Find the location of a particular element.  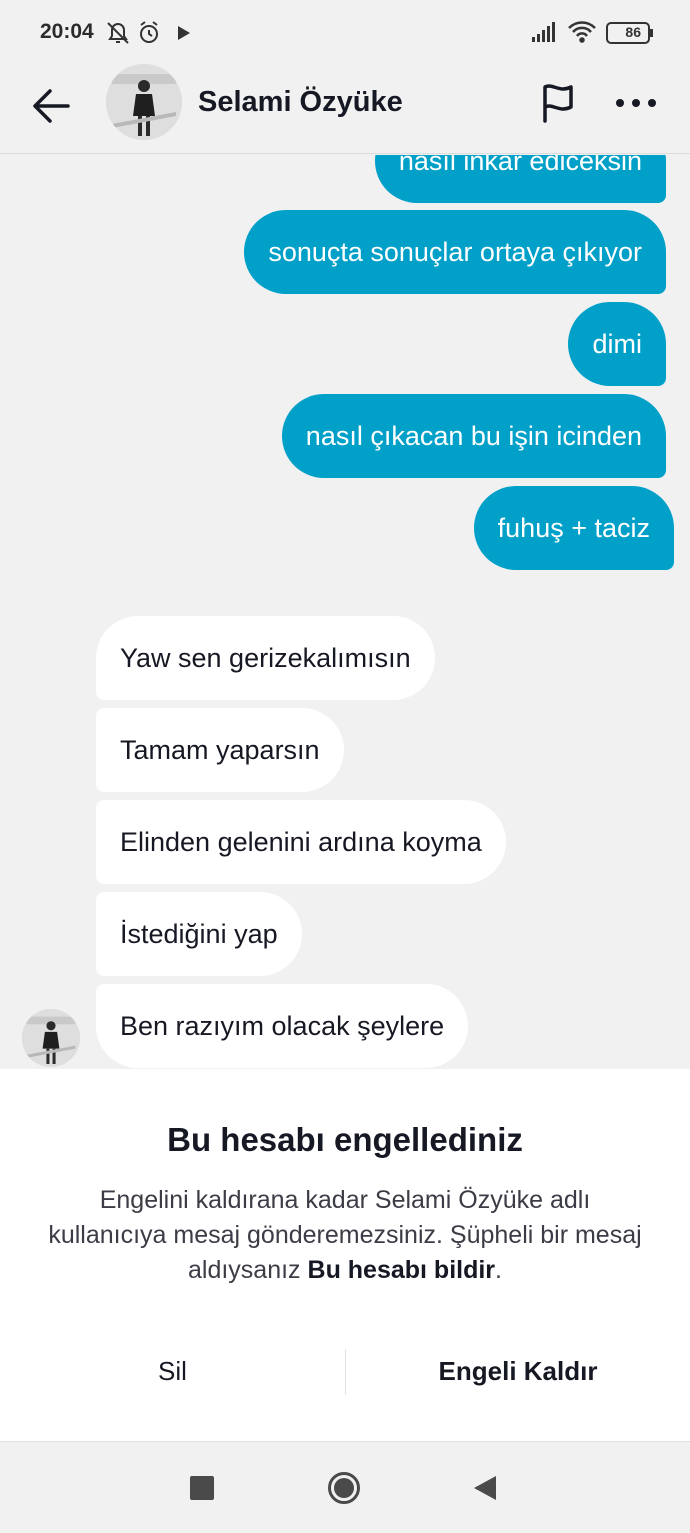

status-bar: 20:04 86 is located at coordinates (345, 32).